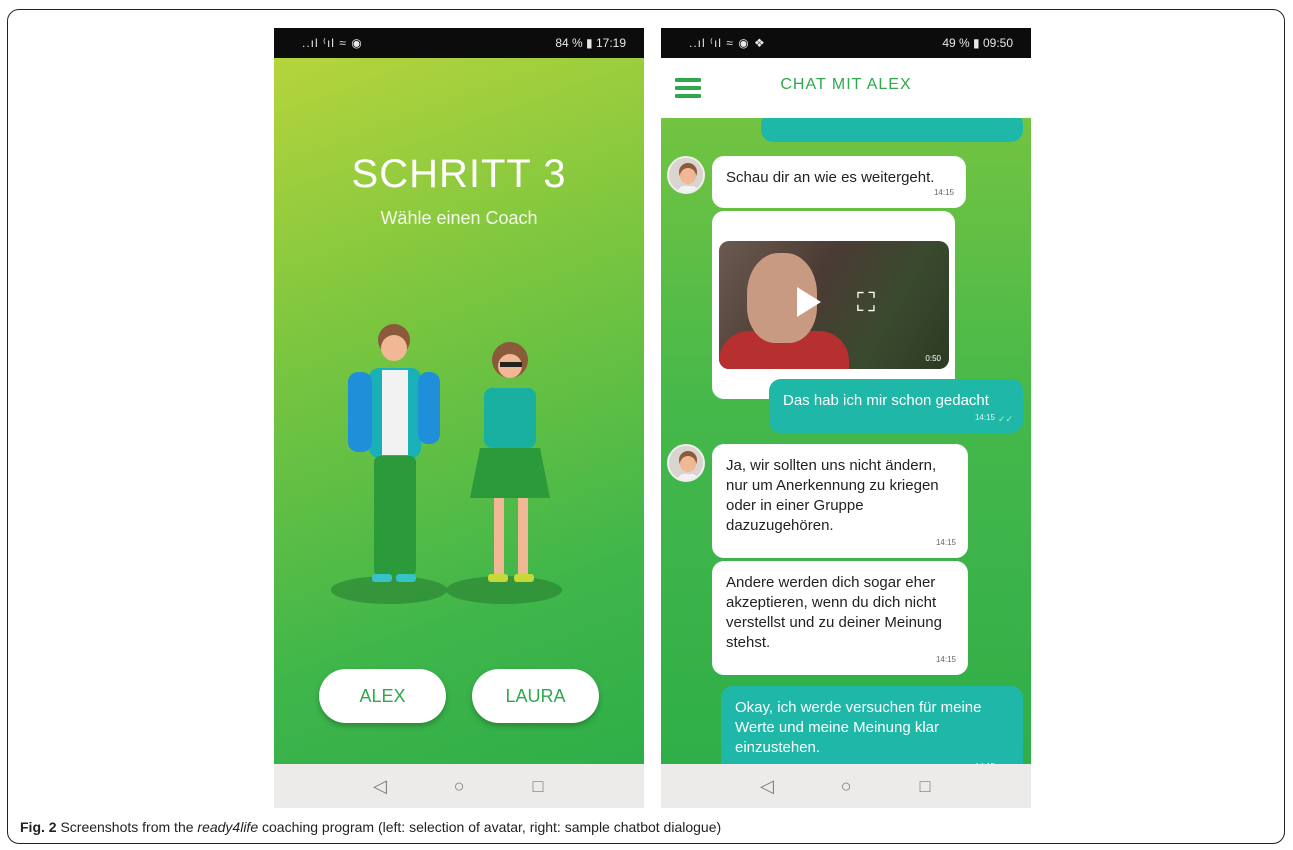 The height and width of the screenshot is (850, 1293). What do you see at coordinates (846, 43) in the screenshot?
I see `status-bar: ..ıl ⁽ıl ≈ ◉ ❖ 49 % ▮ 09:50` at bounding box center [846, 43].